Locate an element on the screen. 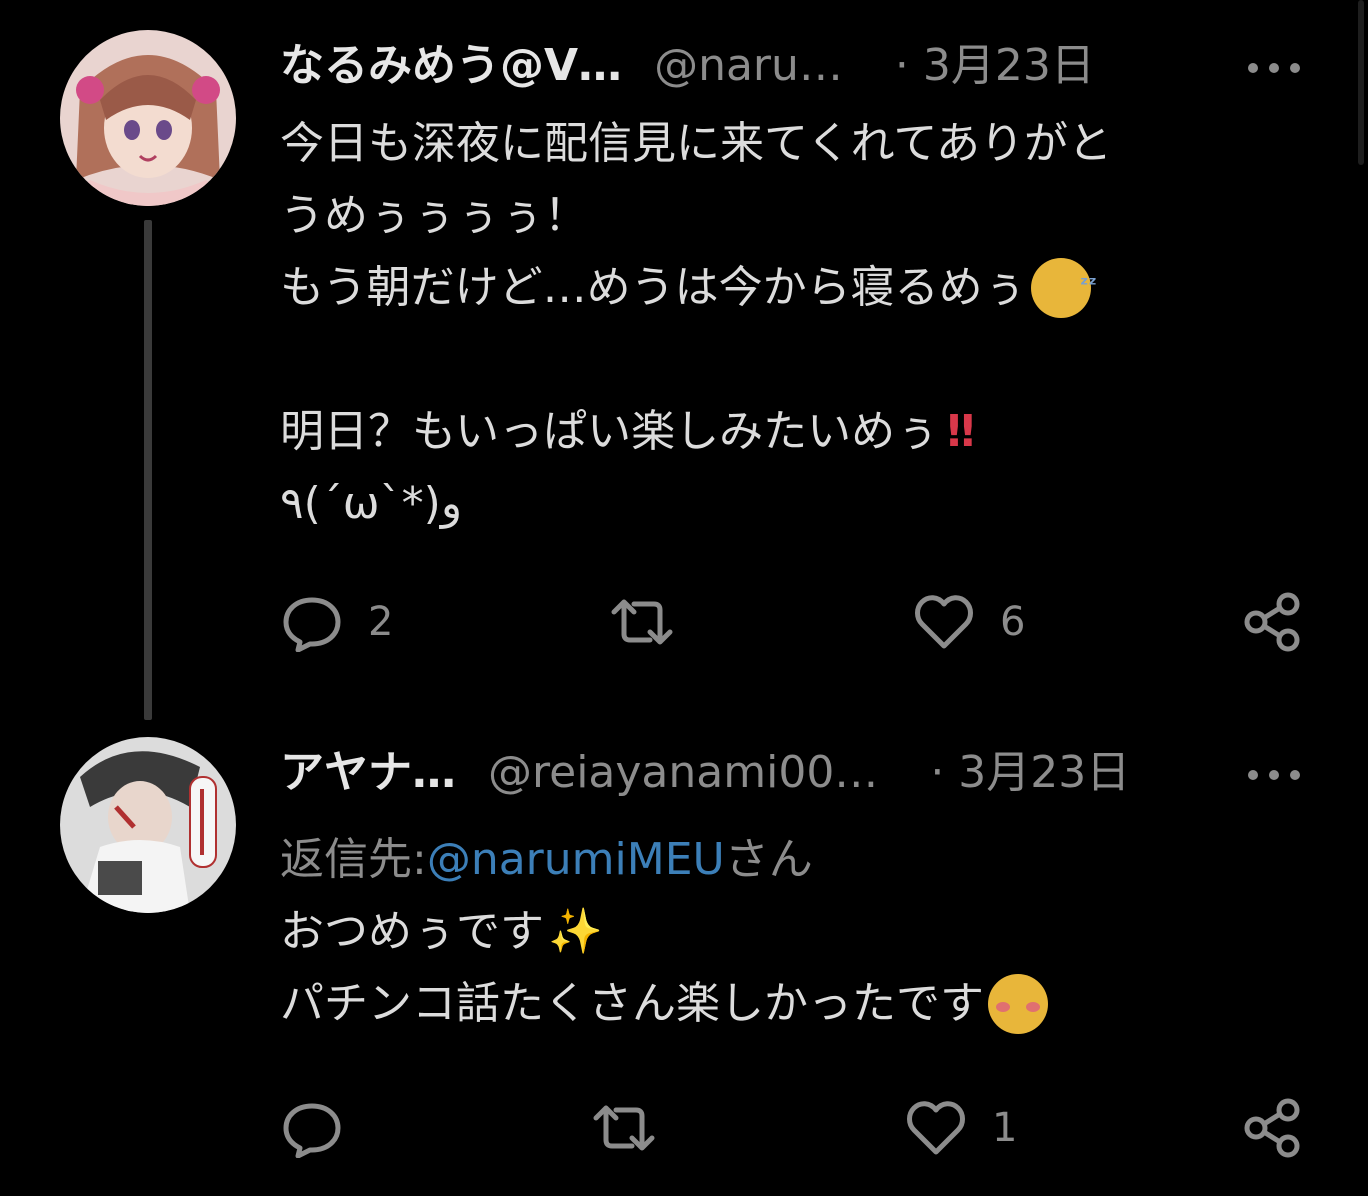 Image resolution: width=1368 pixels, height=1196 pixels. tweet-line: もう朝だけど…めうは今から寝るめぅ is located at coordinates (653, 287).